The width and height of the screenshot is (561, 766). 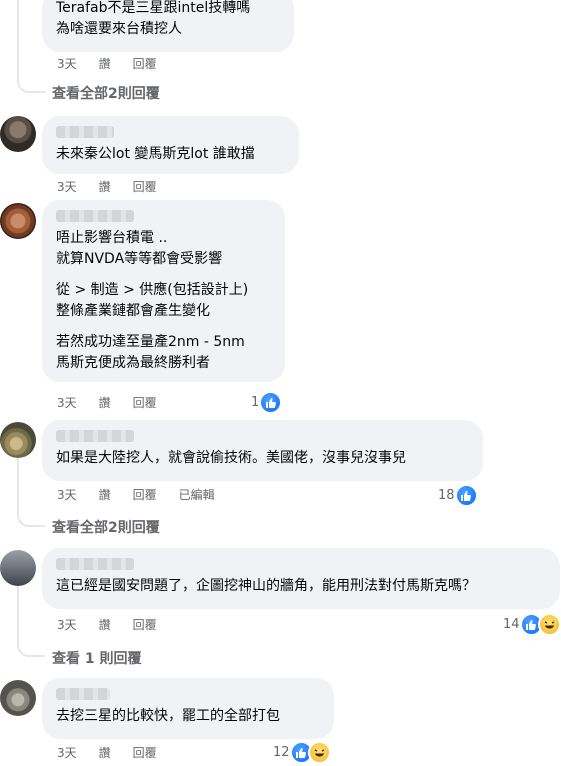 What do you see at coordinates (170, 145) in the screenshot?
I see `comment-bubble: 未來秦公lot 變馬斯克lot 誰敢擋` at bounding box center [170, 145].